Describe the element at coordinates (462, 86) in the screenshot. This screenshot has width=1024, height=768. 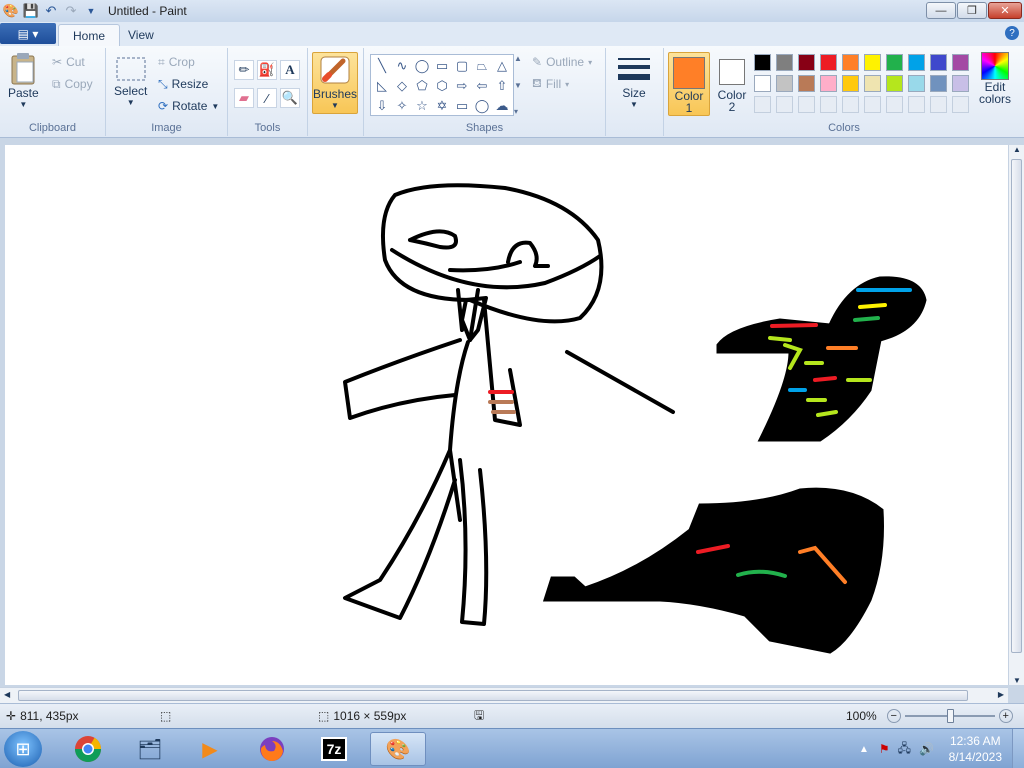
I see `right-arrow-shape-icon: ⇨` at that location.